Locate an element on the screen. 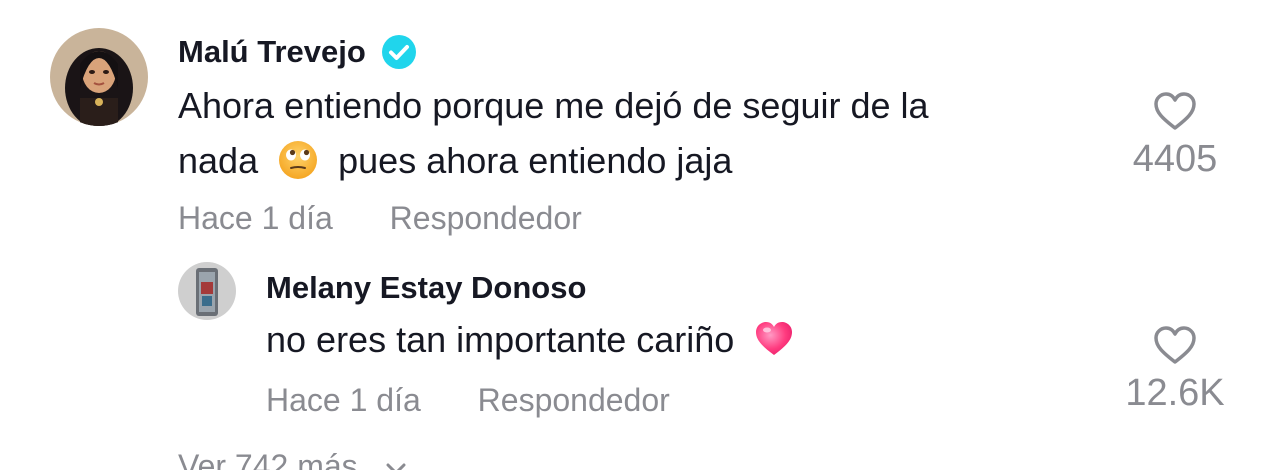 The image size is (1280, 470). reply-username-label: Melany Estay Donoso is located at coordinates (426, 287).